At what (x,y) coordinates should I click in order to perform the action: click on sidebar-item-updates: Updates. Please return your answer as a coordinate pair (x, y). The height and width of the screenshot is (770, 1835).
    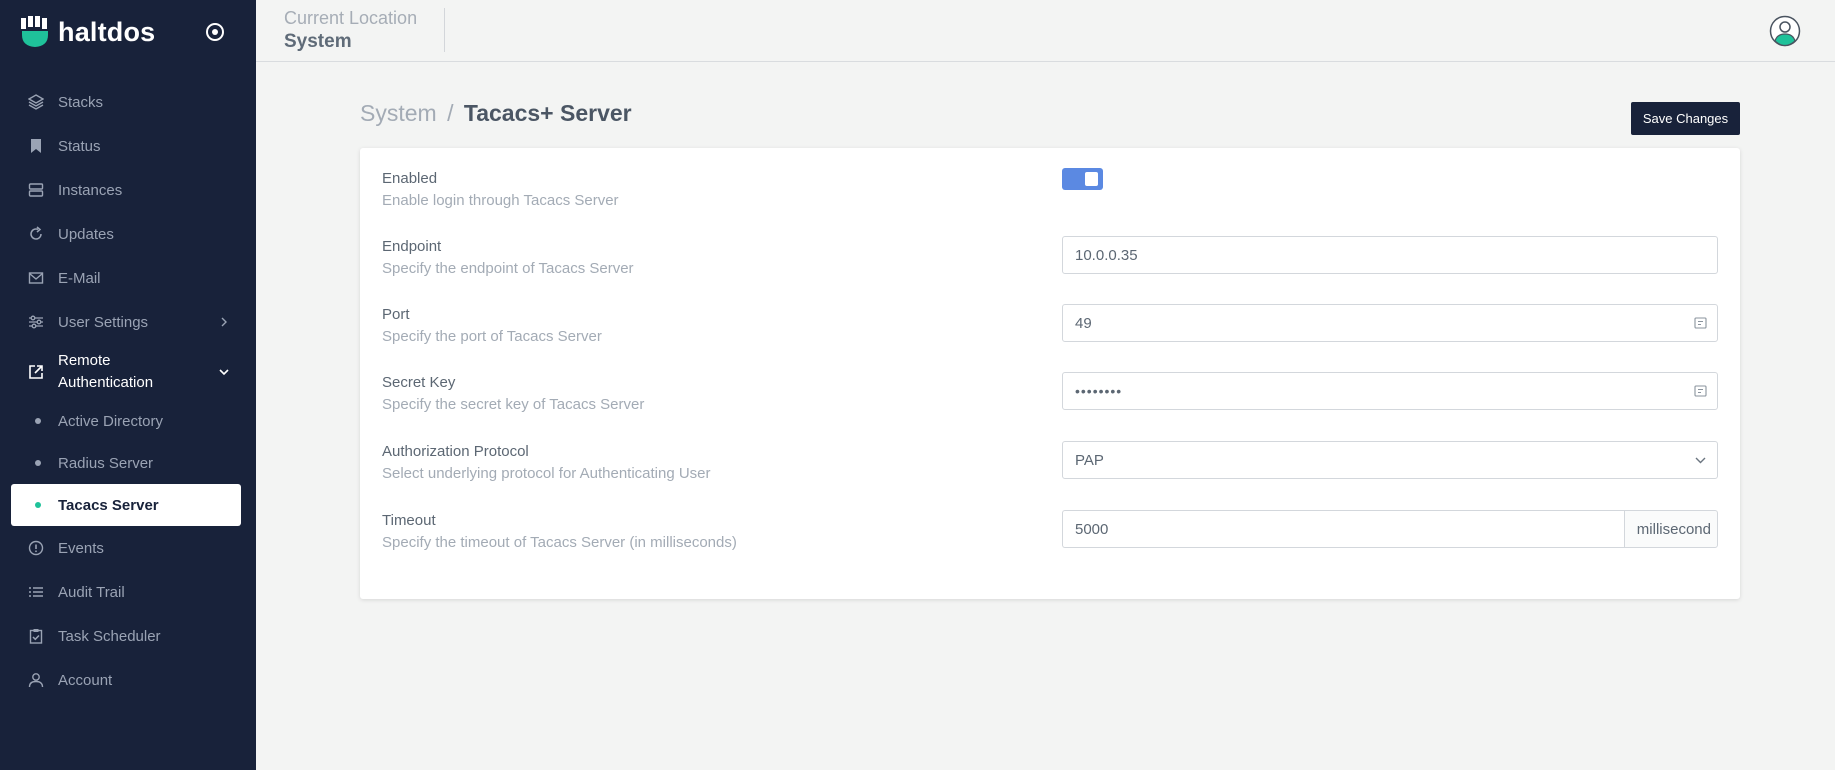
    Looking at the image, I should click on (128, 234).